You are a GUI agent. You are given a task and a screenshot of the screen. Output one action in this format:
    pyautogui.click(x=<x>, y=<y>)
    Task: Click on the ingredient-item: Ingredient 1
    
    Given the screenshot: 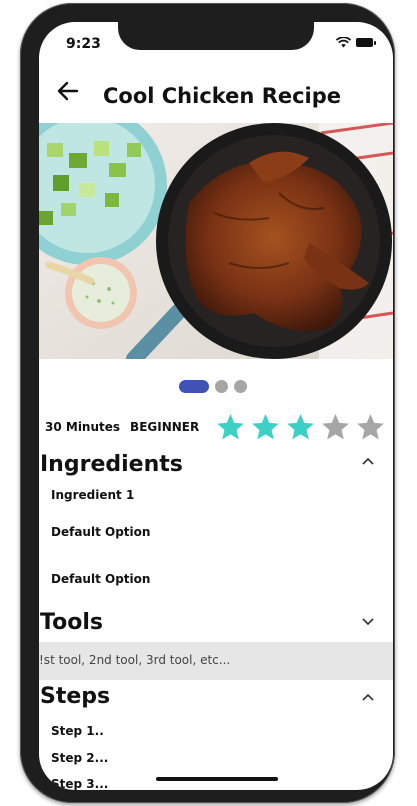 What is the action you would take?
    pyautogui.click(x=92, y=495)
    